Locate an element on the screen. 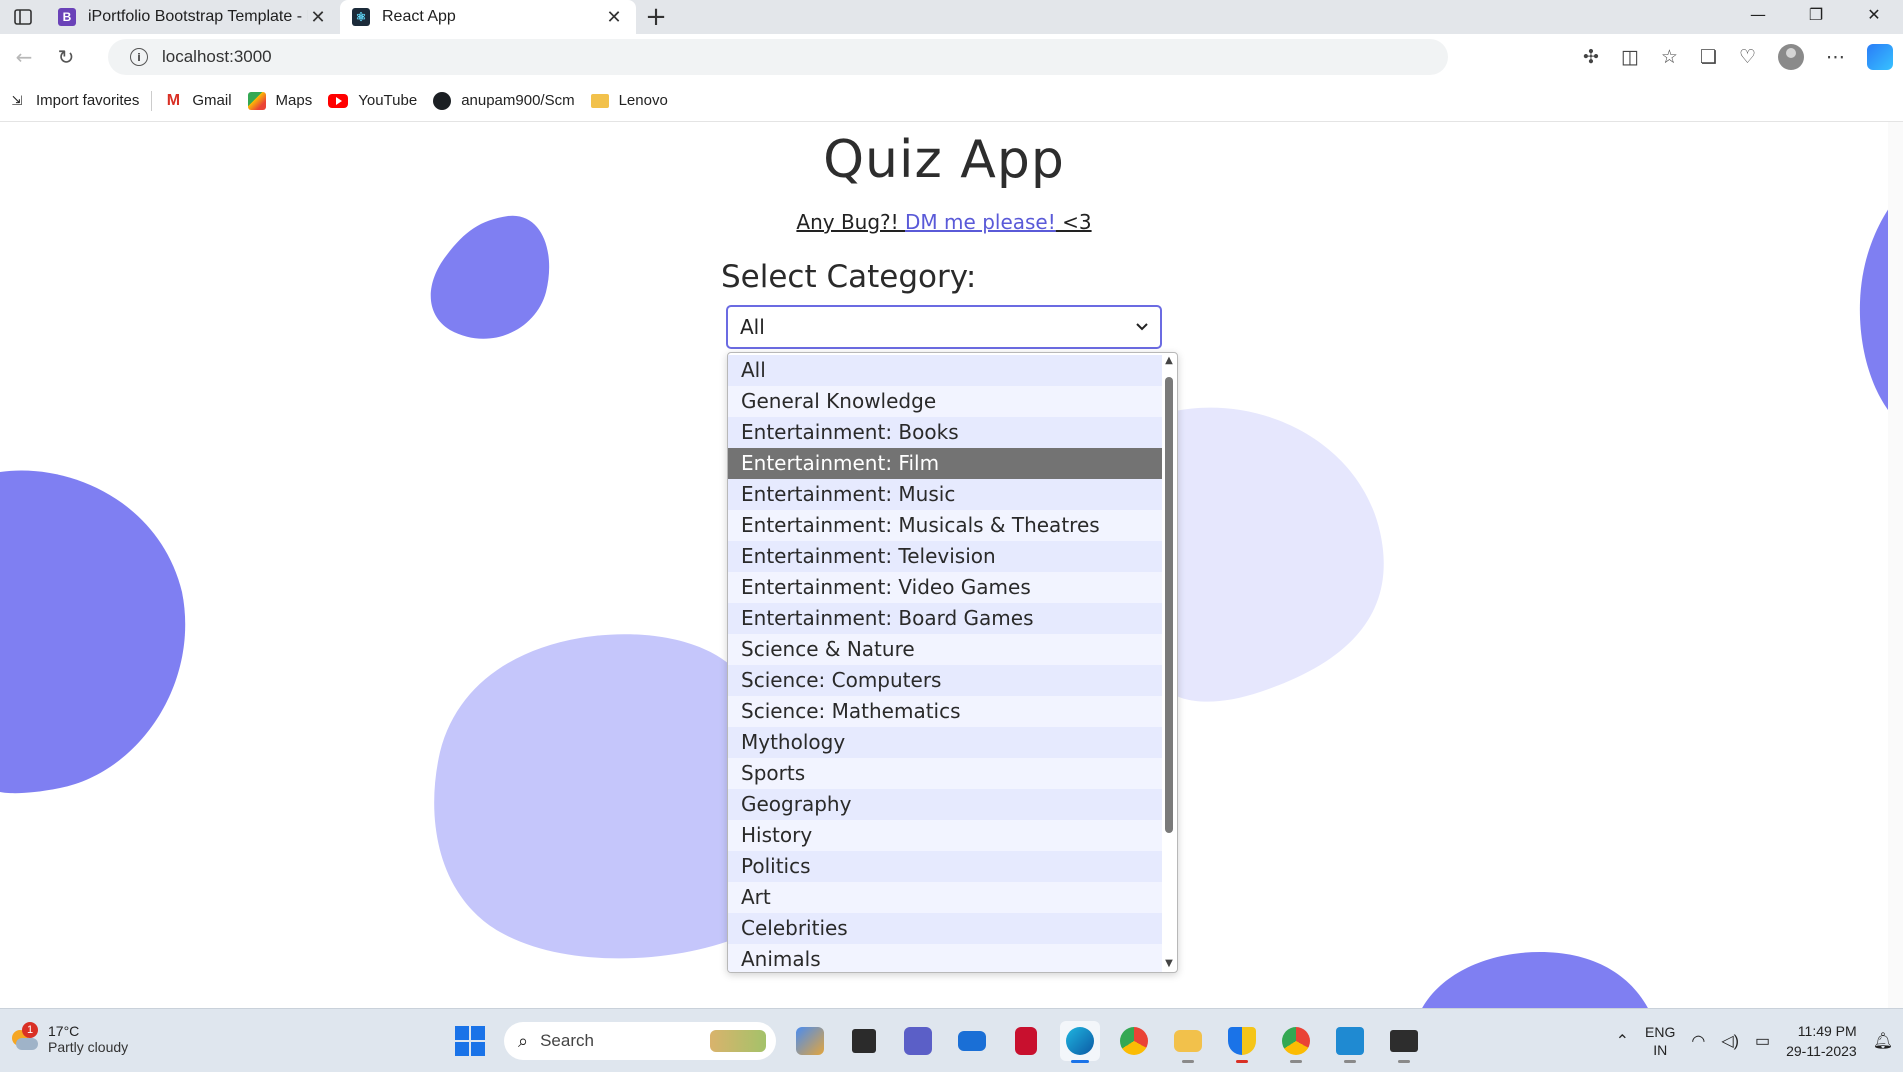 The height and width of the screenshot is (1072, 1903). favorite-label: Import favorites is located at coordinates (88, 100).